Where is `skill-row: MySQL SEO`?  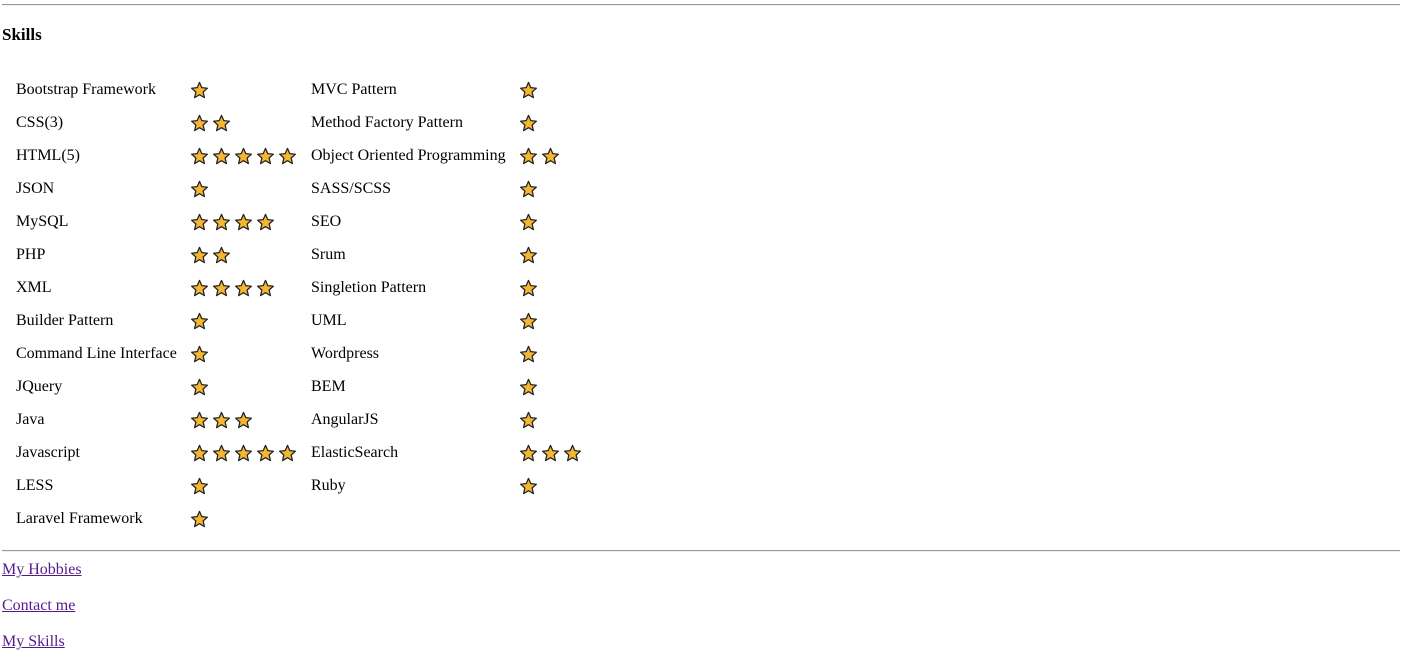
skill-row: MySQL SEO is located at coordinates (316, 222).